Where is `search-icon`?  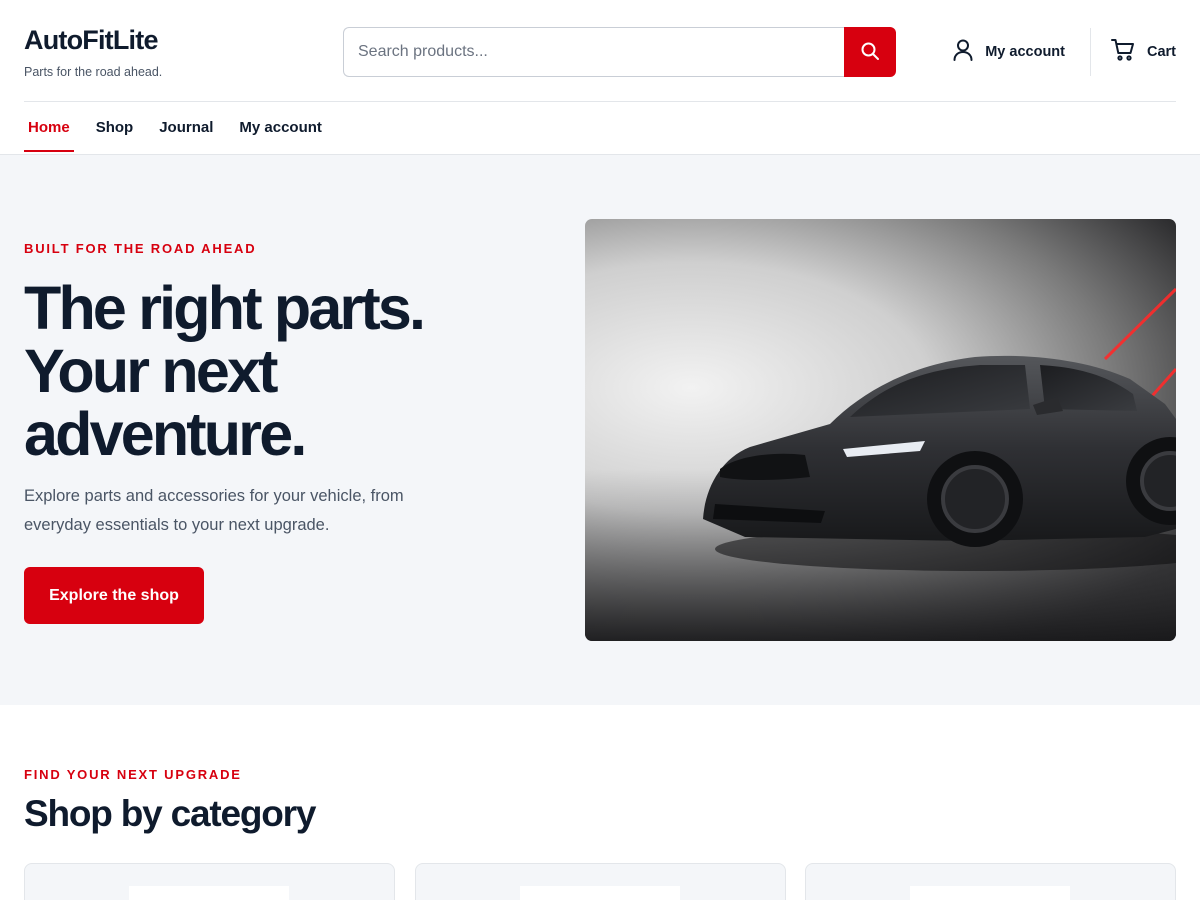 search-icon is located at coordinates (870, 52).